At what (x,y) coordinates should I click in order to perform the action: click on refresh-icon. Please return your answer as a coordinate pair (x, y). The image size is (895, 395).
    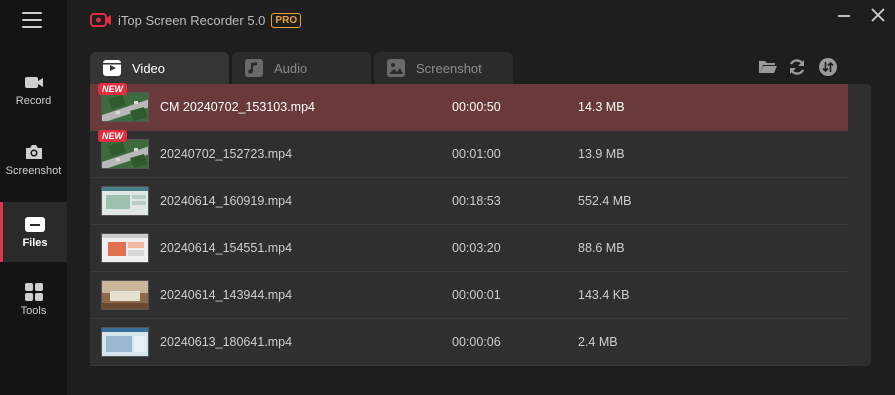
    Looking at the image, I should click on (797, 67).